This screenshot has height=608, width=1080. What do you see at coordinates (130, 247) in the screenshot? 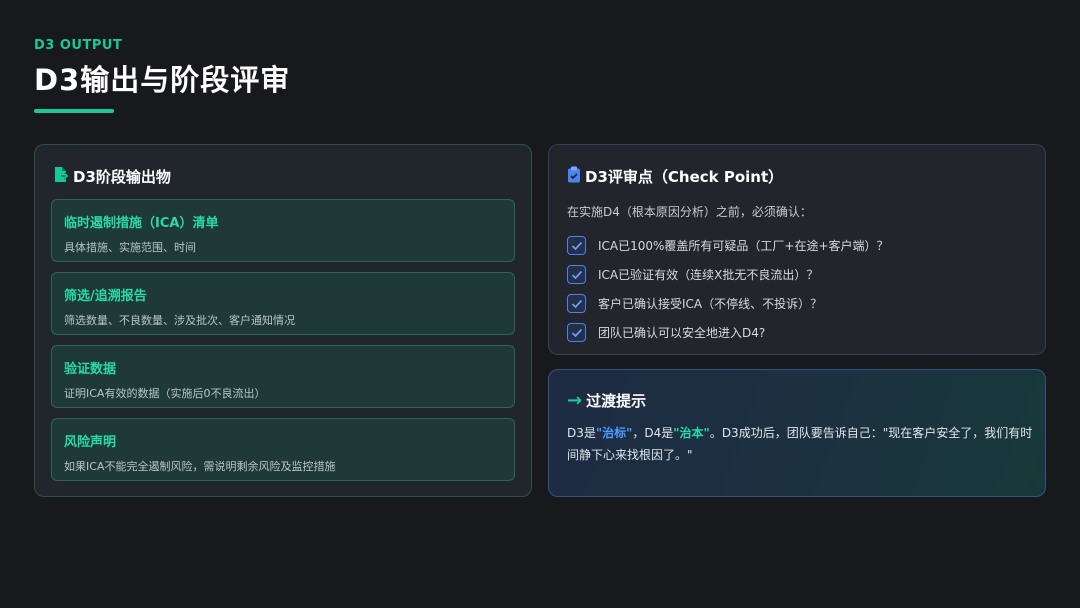
I see `item-desc: 具体措施、实施范围、时间` at bounding box center [130, 247].